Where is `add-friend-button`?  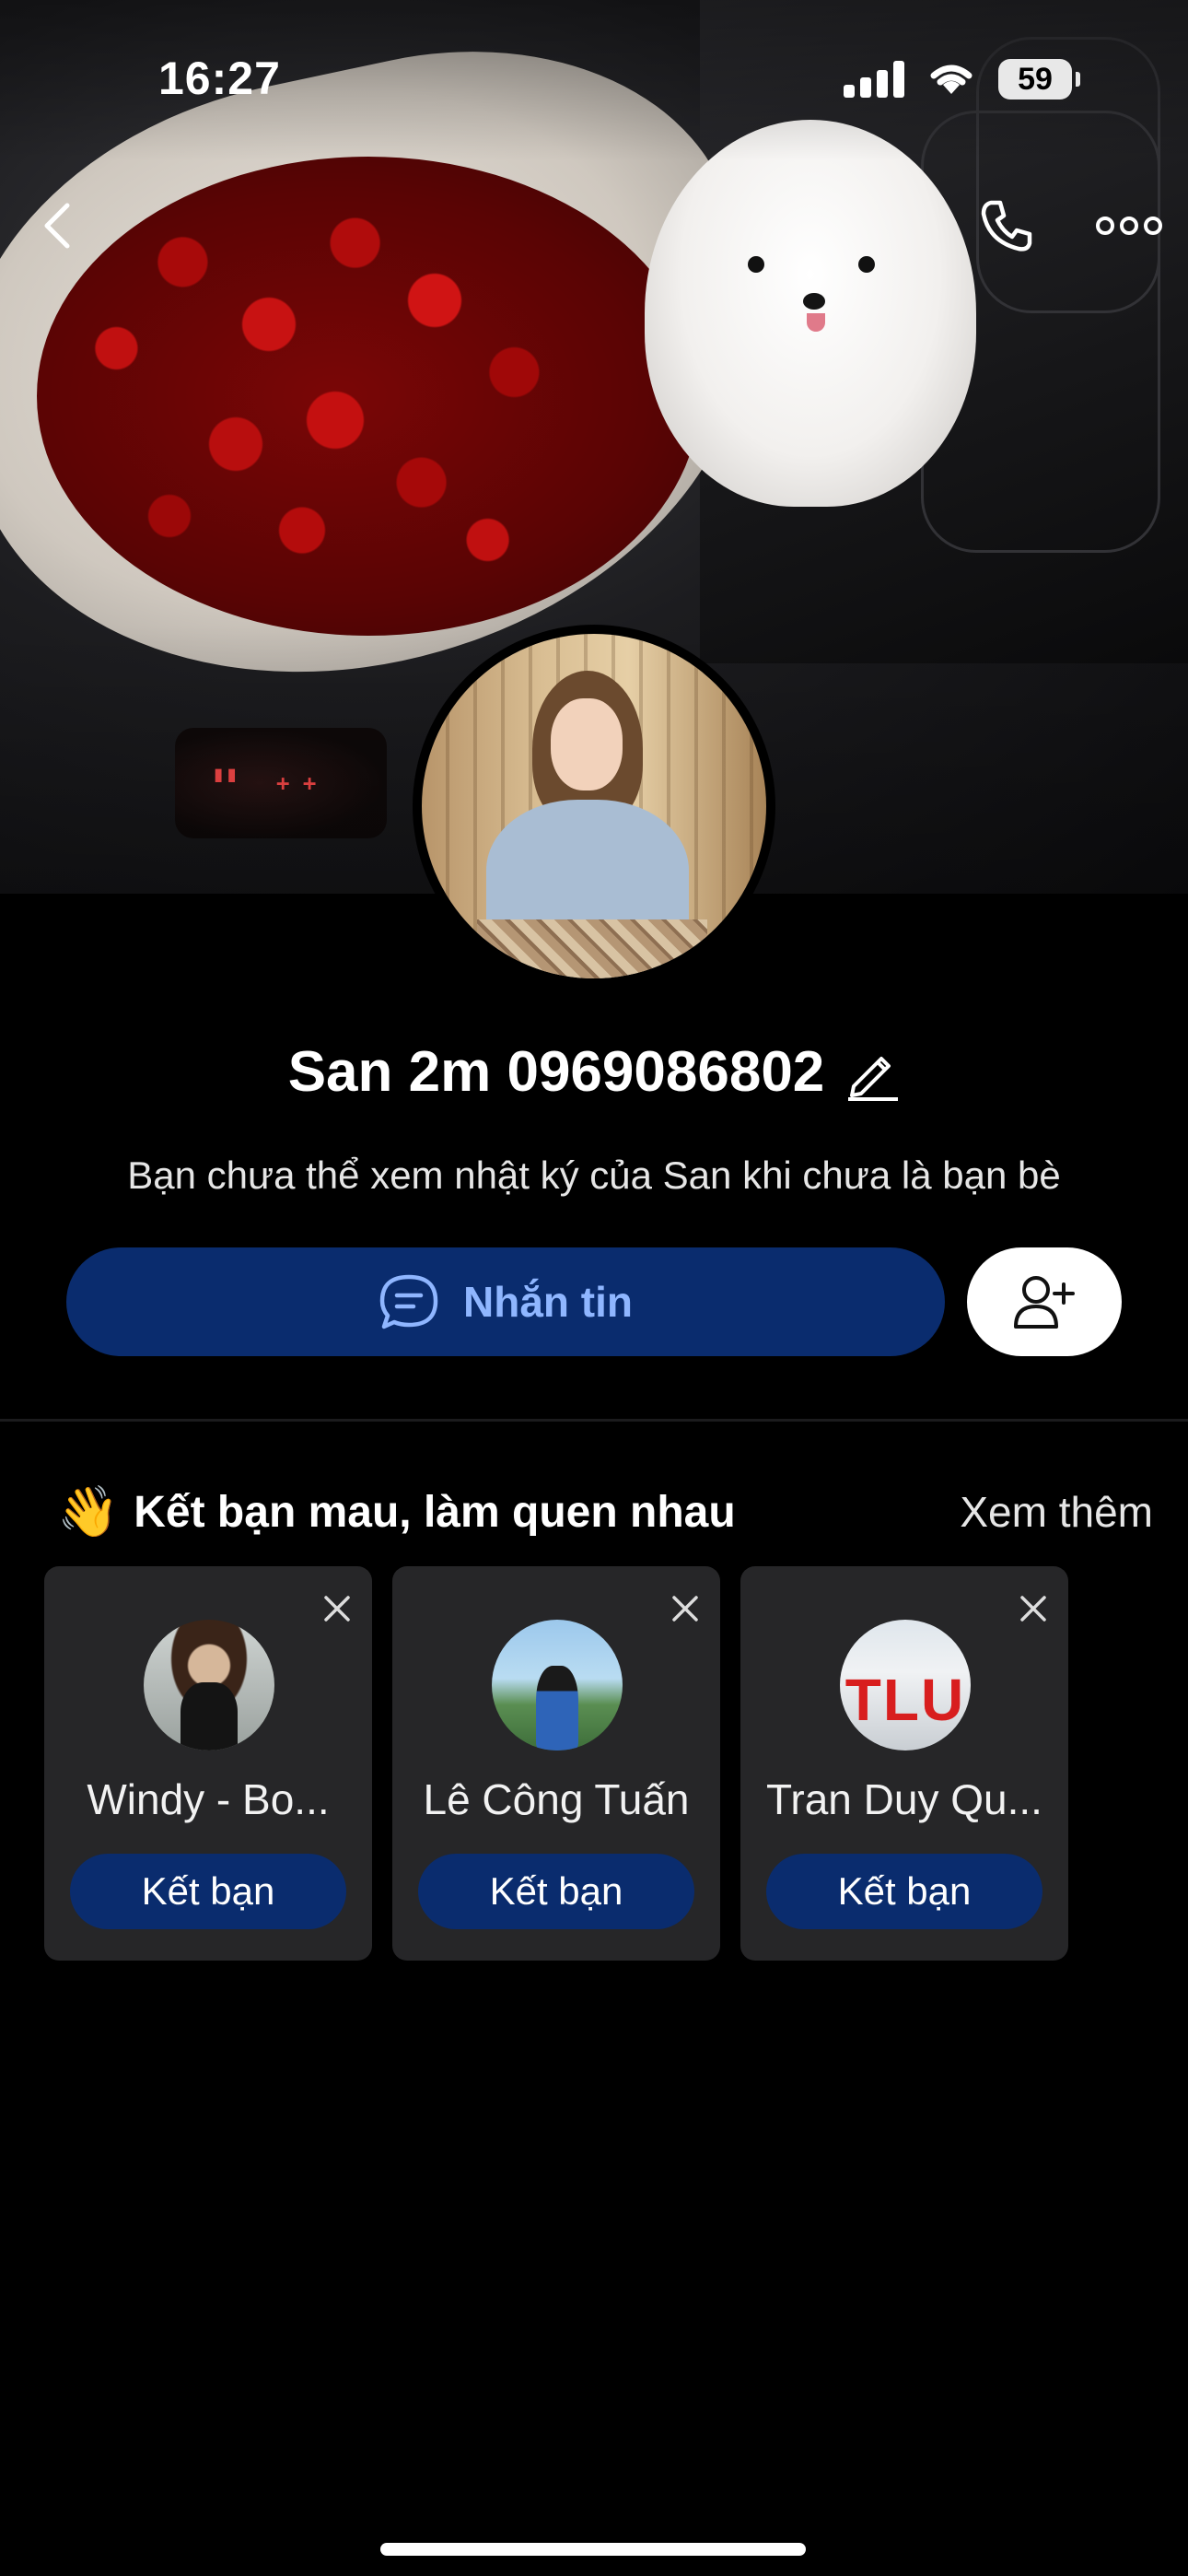
add-friend-button is located at coordinates (1044, 1301).